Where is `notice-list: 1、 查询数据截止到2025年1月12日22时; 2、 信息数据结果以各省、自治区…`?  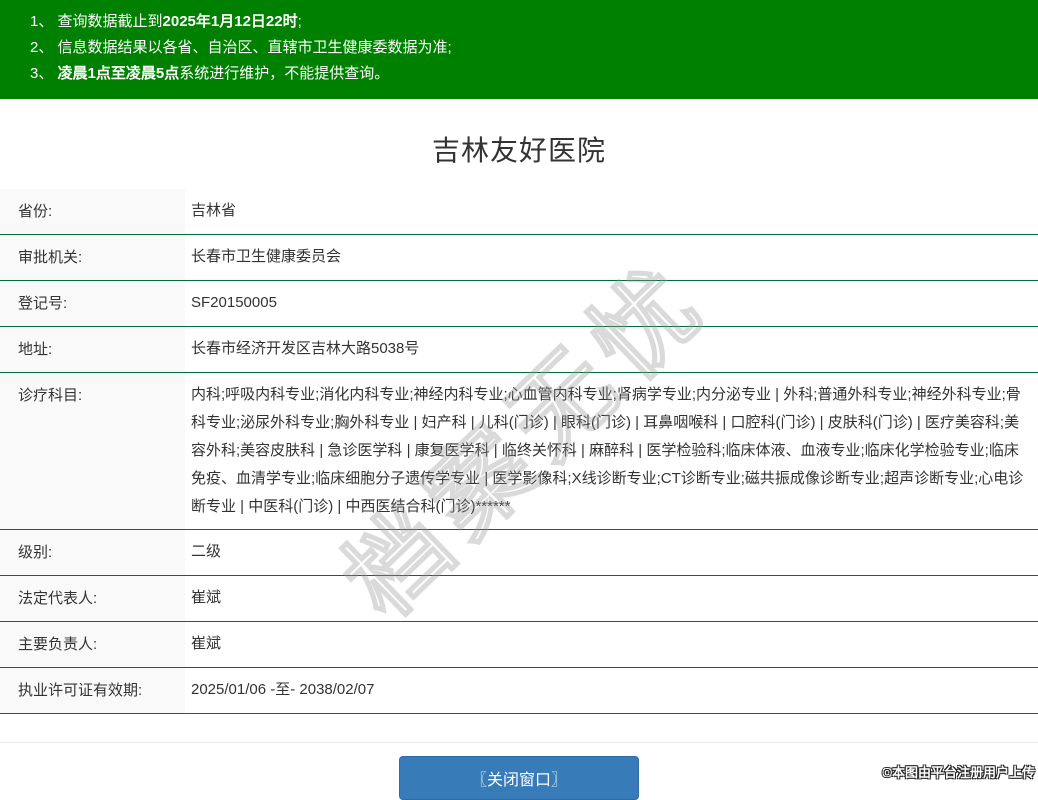 notice-list: 1、 查询数据截止到2025年1月12日22时; 2、 信息数据结果以各省、自治区… is located at coordinates (534, 48).